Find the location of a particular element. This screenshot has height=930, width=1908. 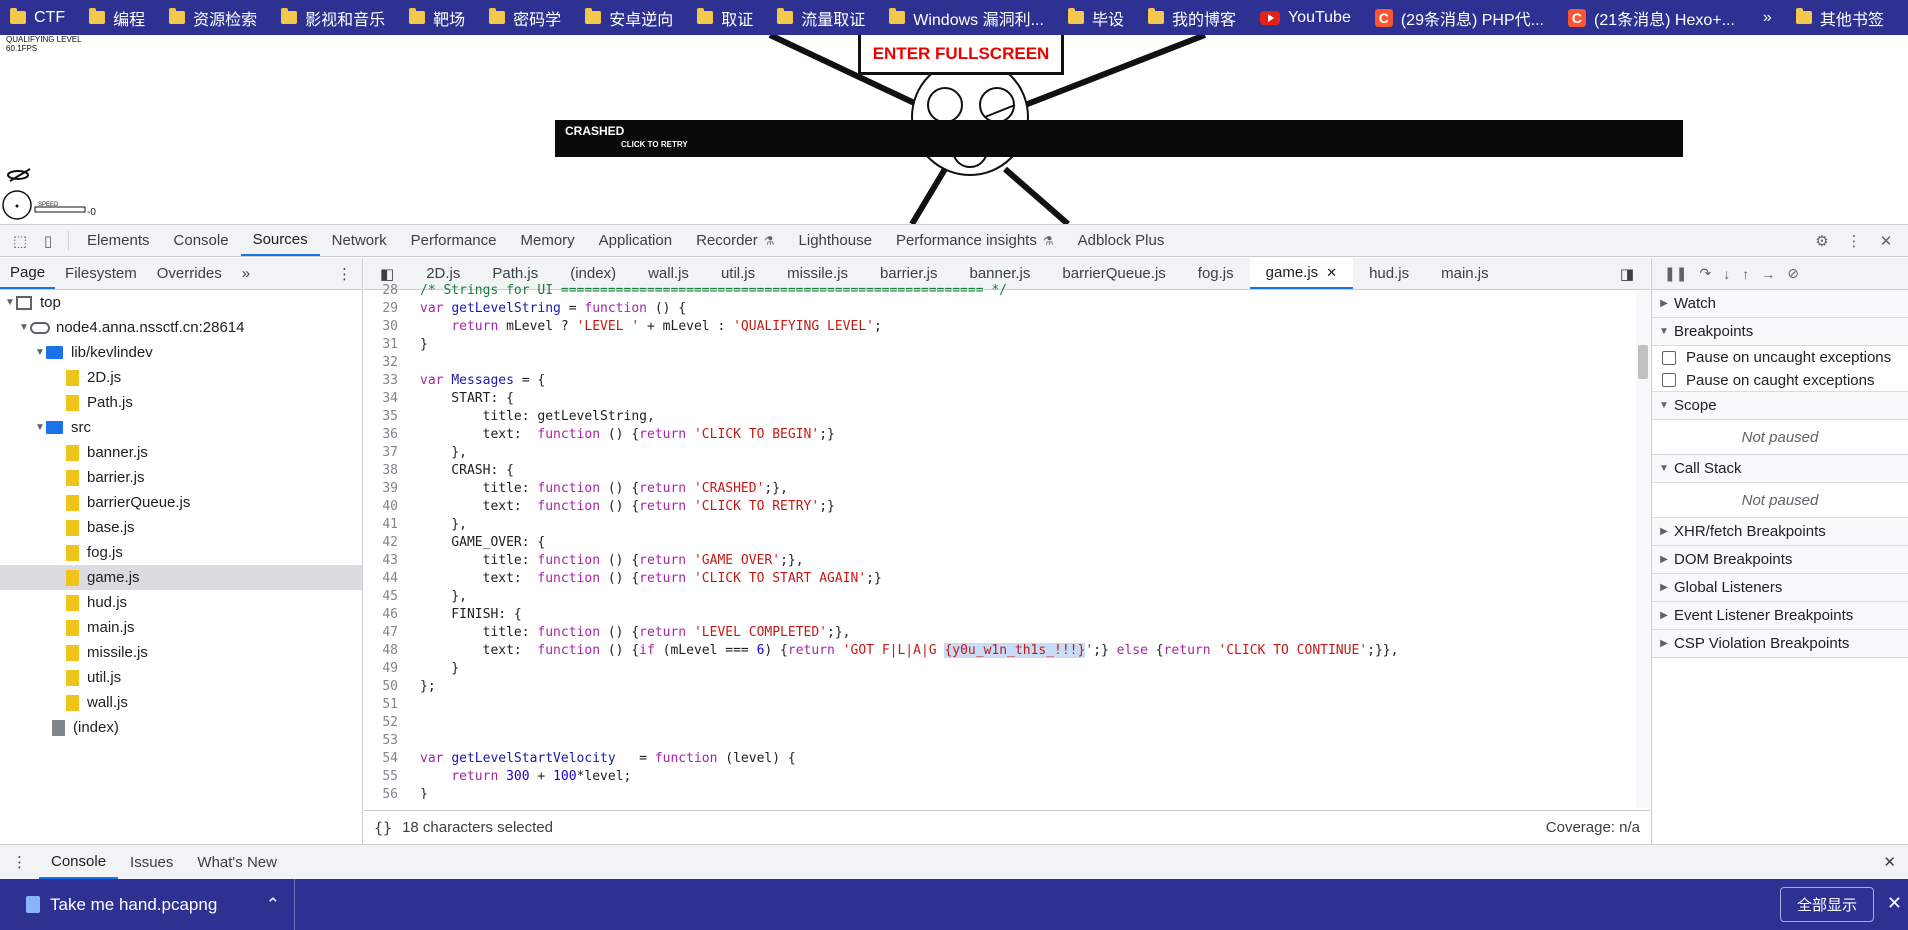

step-out-icon: ↑ is located at coordinates (1745, 274).